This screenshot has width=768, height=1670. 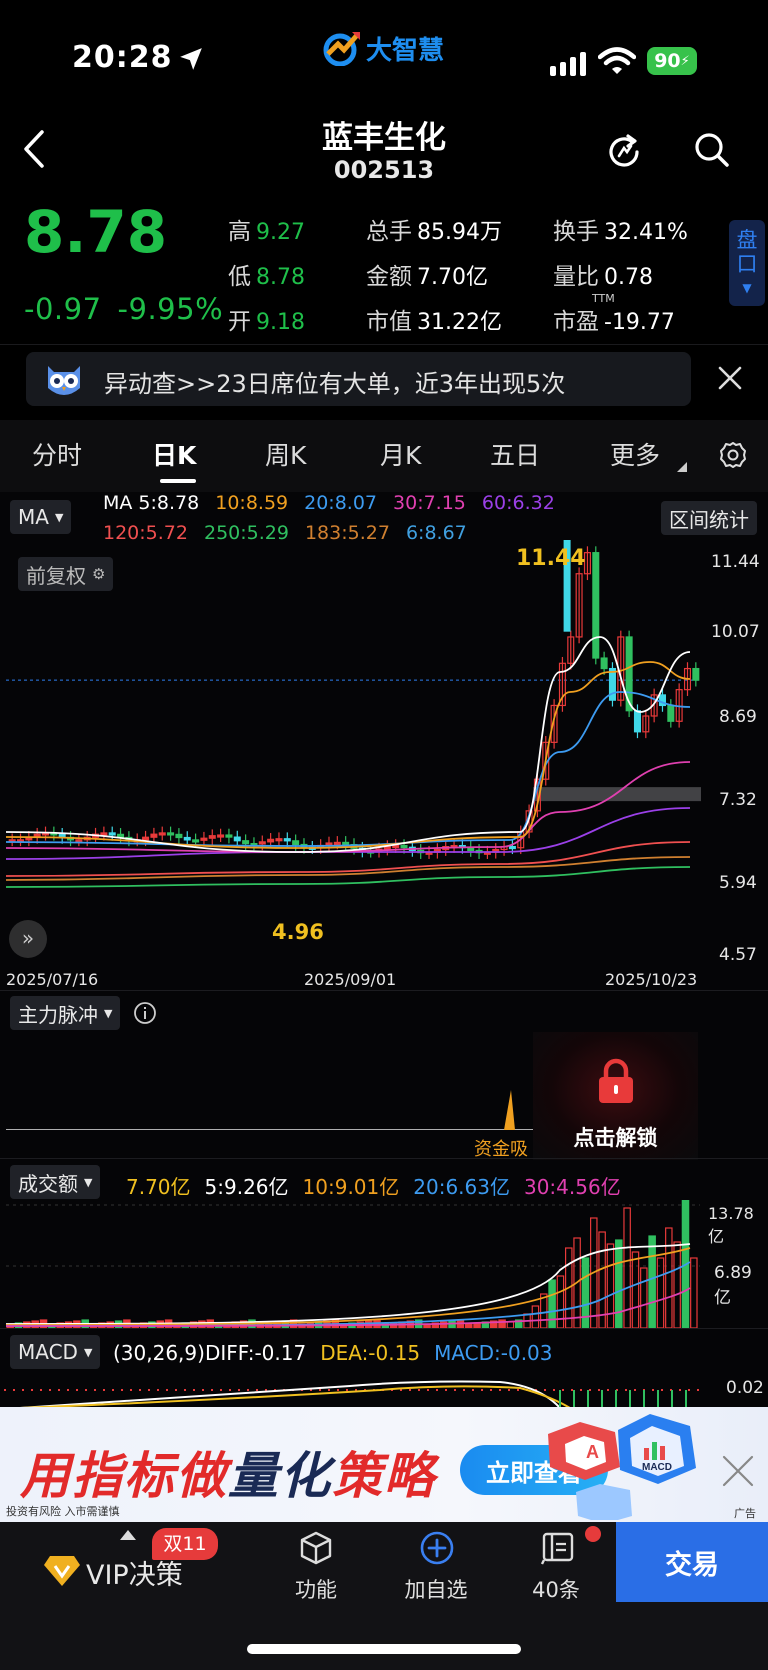 What do you see at coordinates (556, 1589) in the screenshot?
I see `nav-messages: 40条` at bounding box center [556, 1589].